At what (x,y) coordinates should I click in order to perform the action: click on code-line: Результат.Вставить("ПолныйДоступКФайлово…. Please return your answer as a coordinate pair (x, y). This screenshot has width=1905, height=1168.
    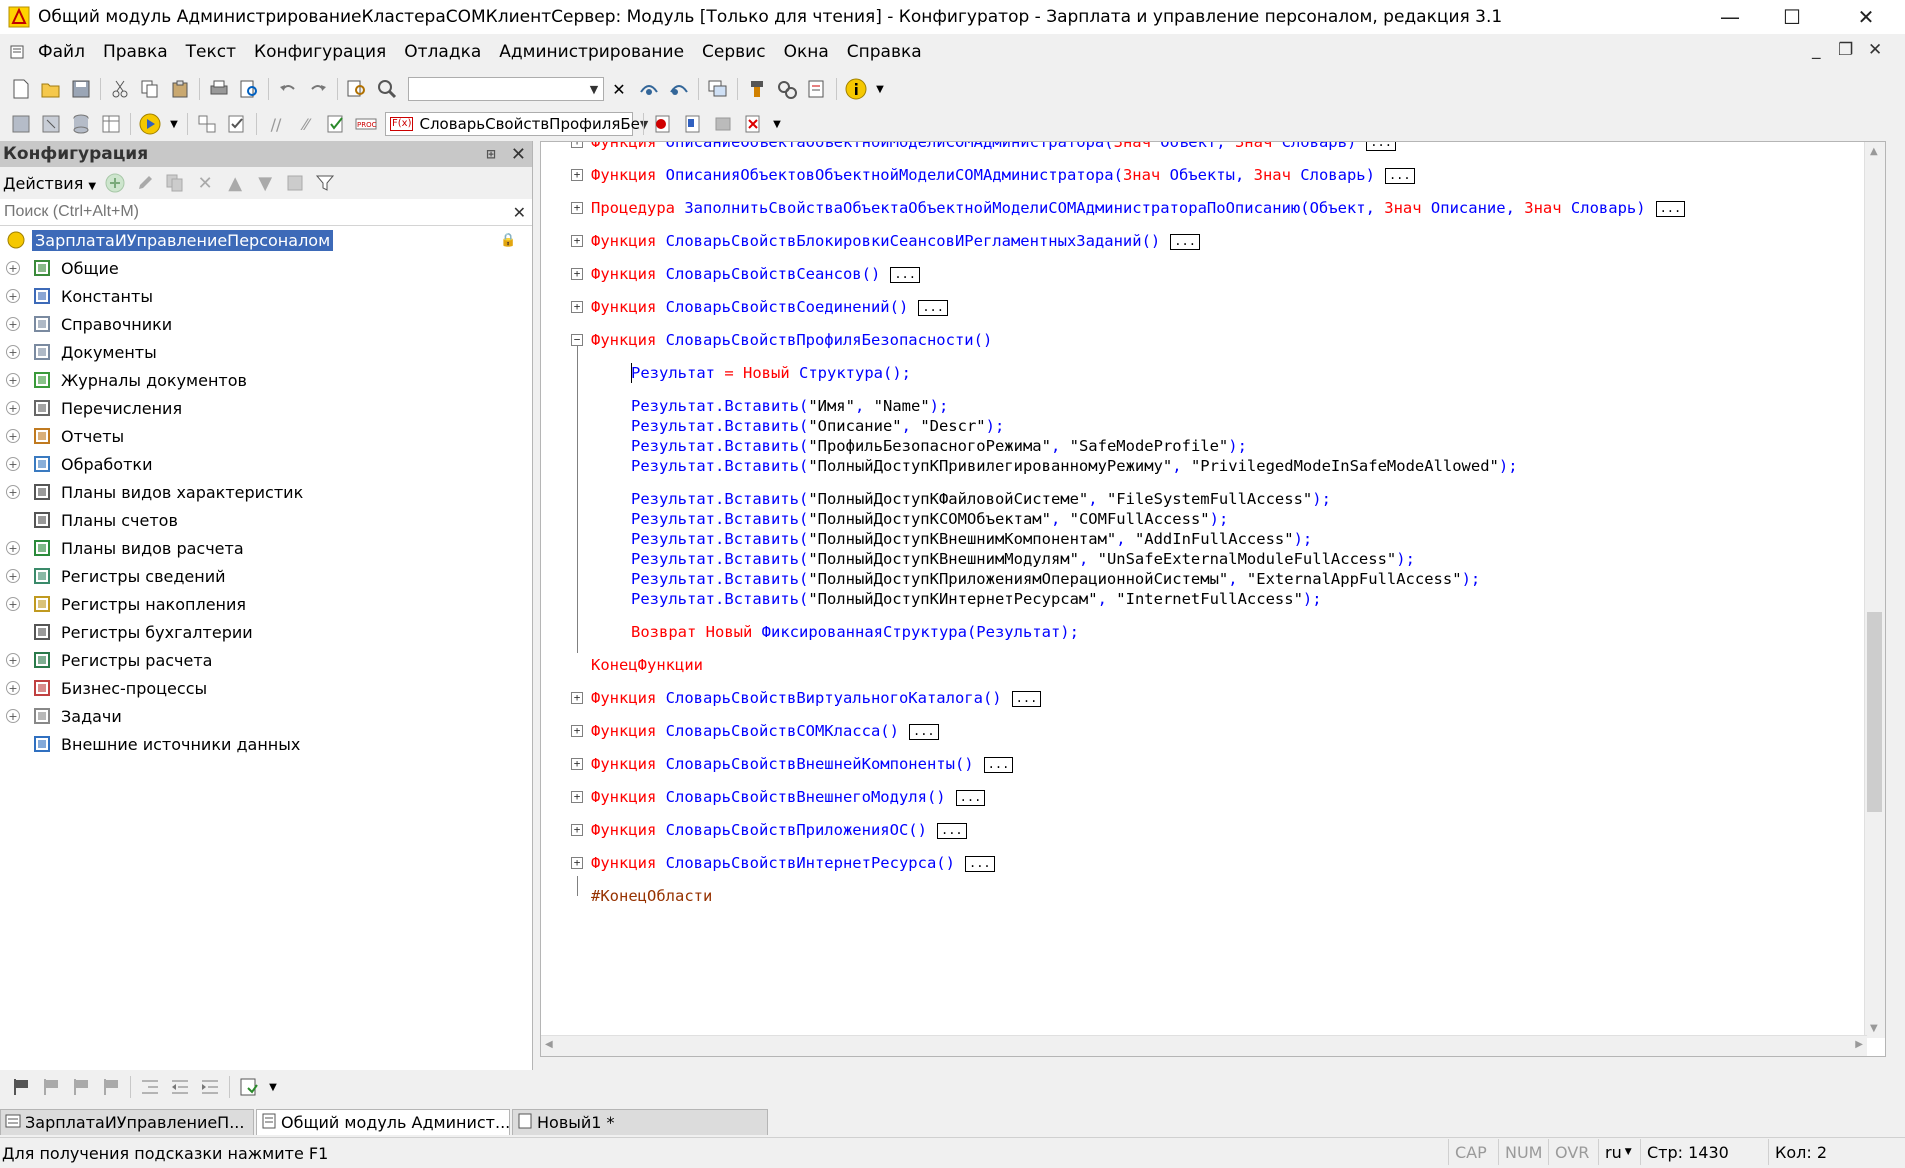
    Looking at the image, I should click on (981, 499).